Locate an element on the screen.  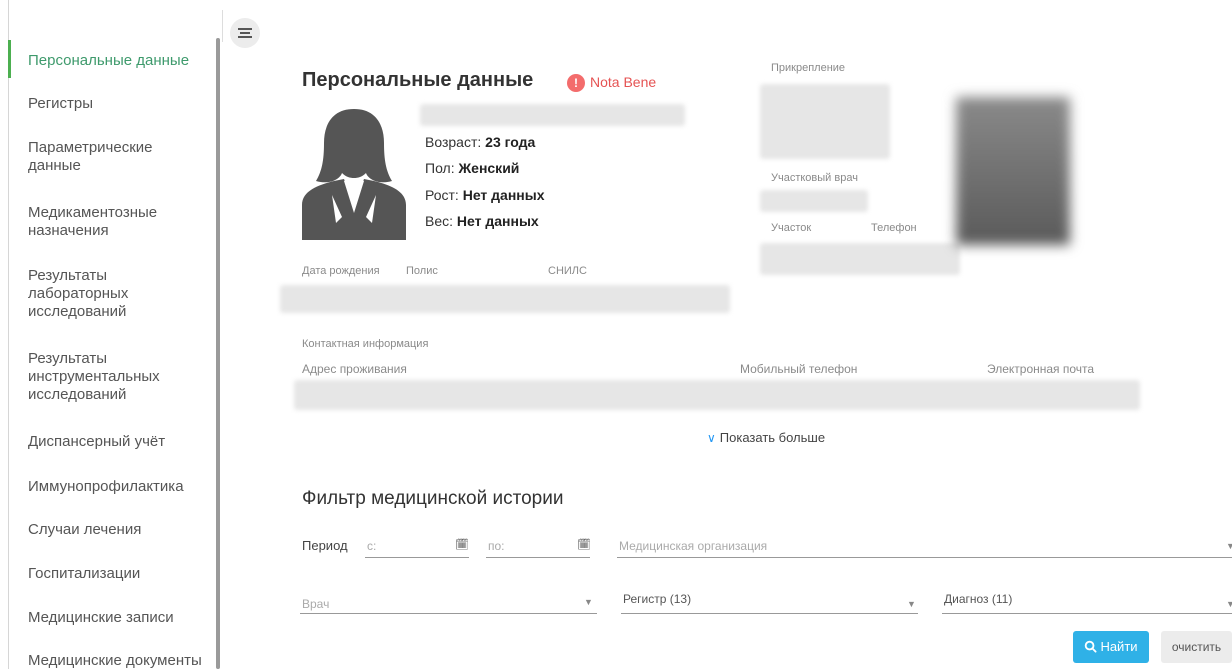
sidebar-item-personal-data: Персональные данные is located at coordinates (108, 61).